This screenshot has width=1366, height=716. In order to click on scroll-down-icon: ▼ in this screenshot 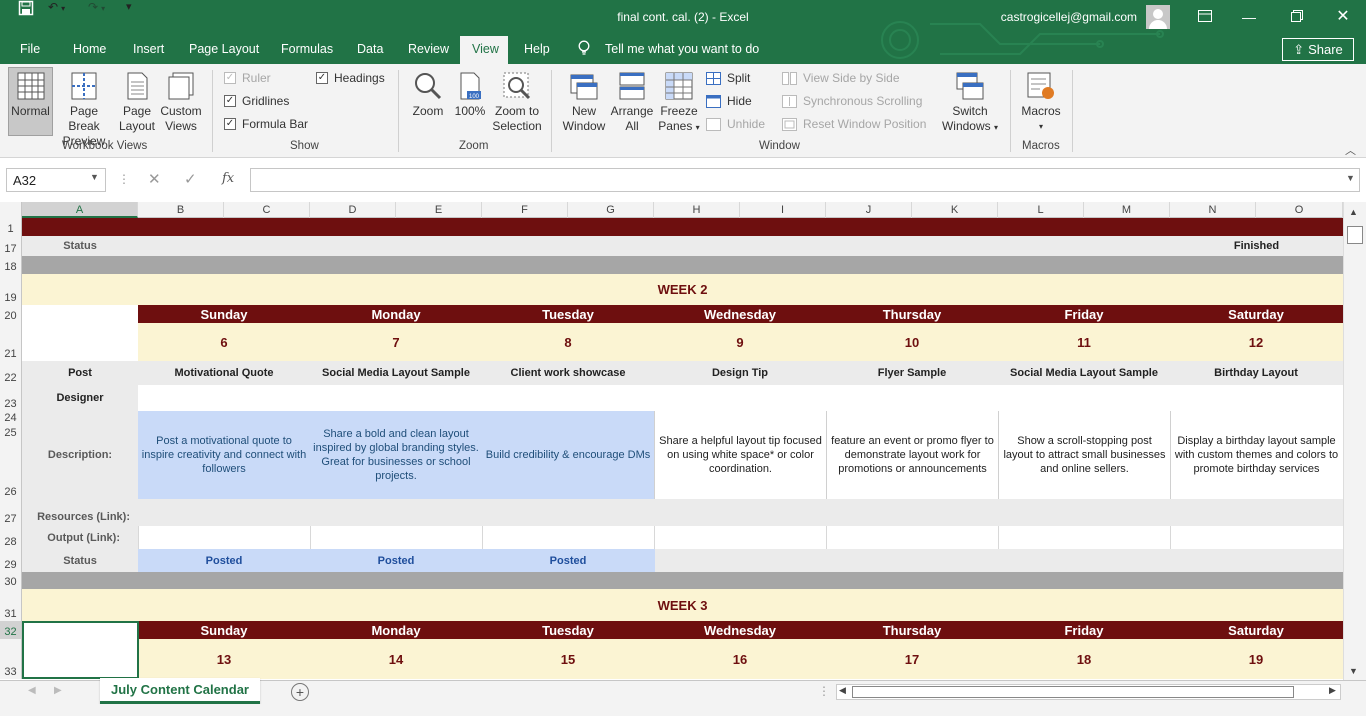, I will do `click(1353, 671)`.